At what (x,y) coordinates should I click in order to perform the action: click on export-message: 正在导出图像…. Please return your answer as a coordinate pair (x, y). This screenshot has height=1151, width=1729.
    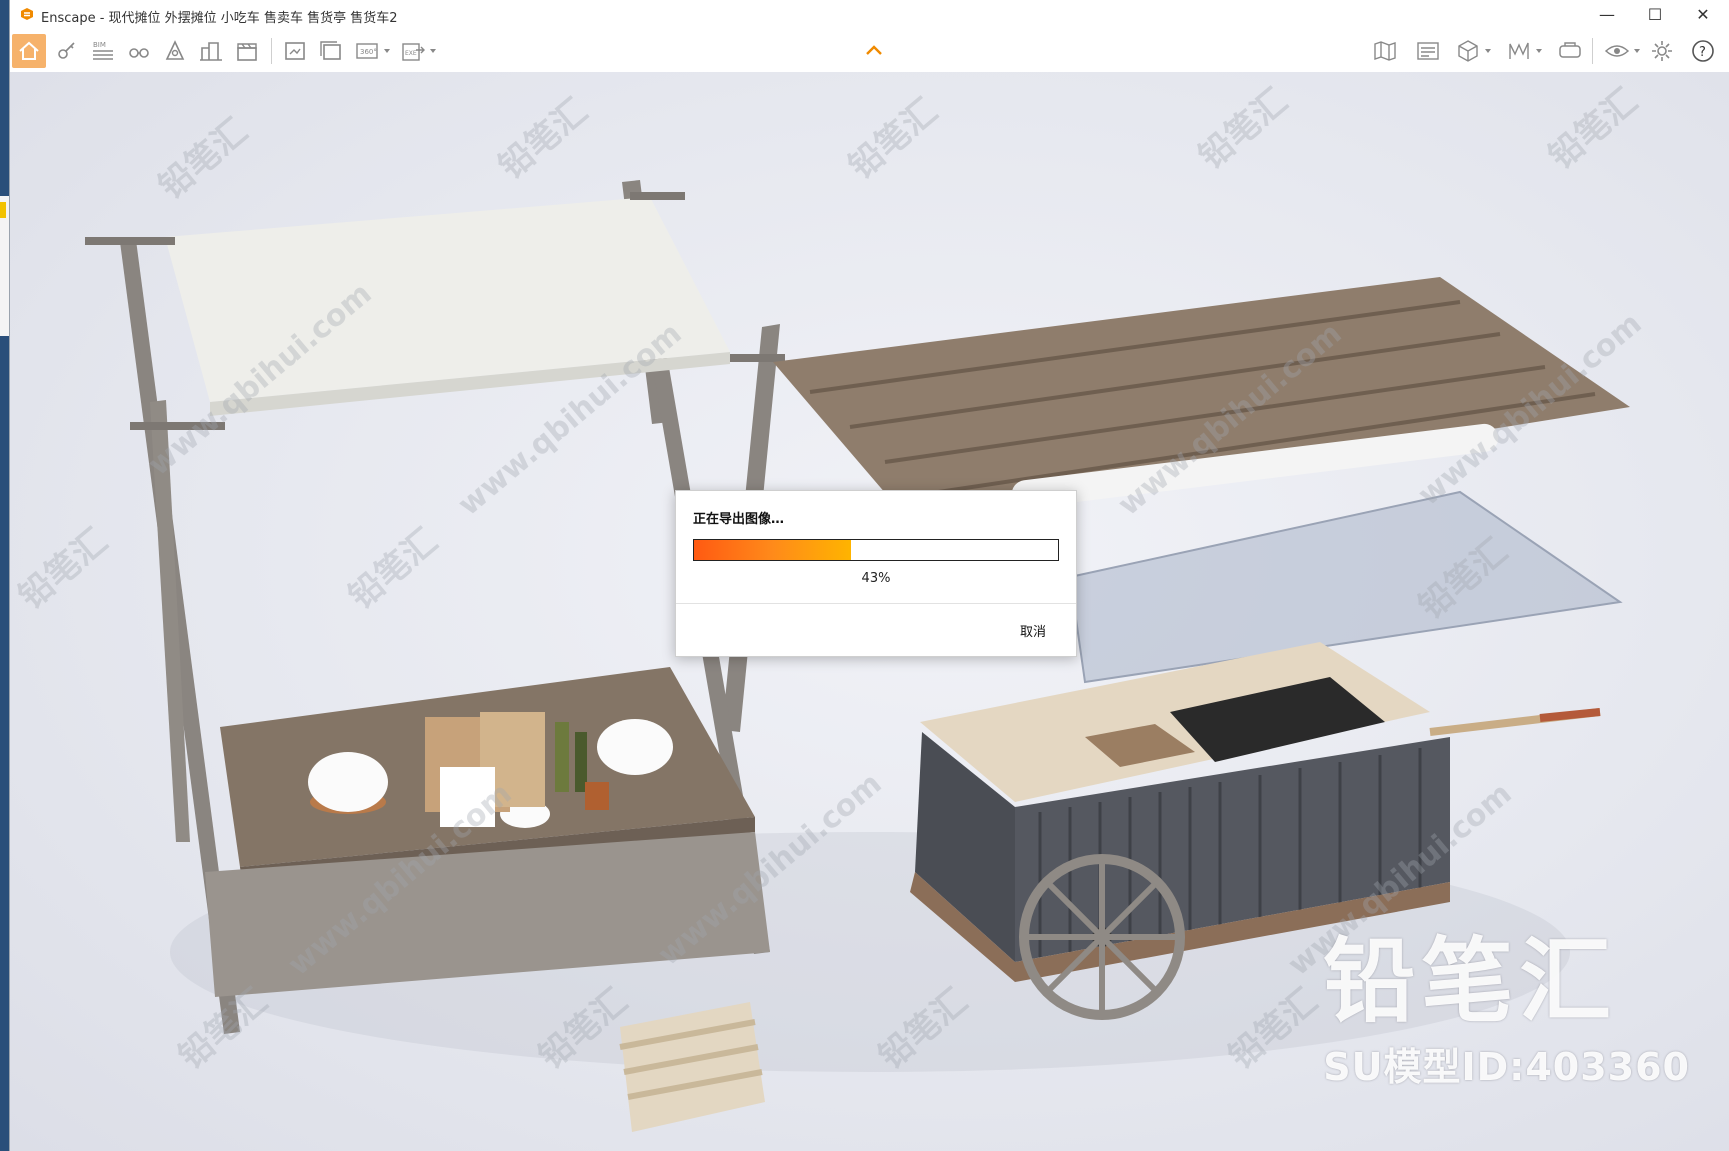
    Looking at the image, I should click on (739, 519).